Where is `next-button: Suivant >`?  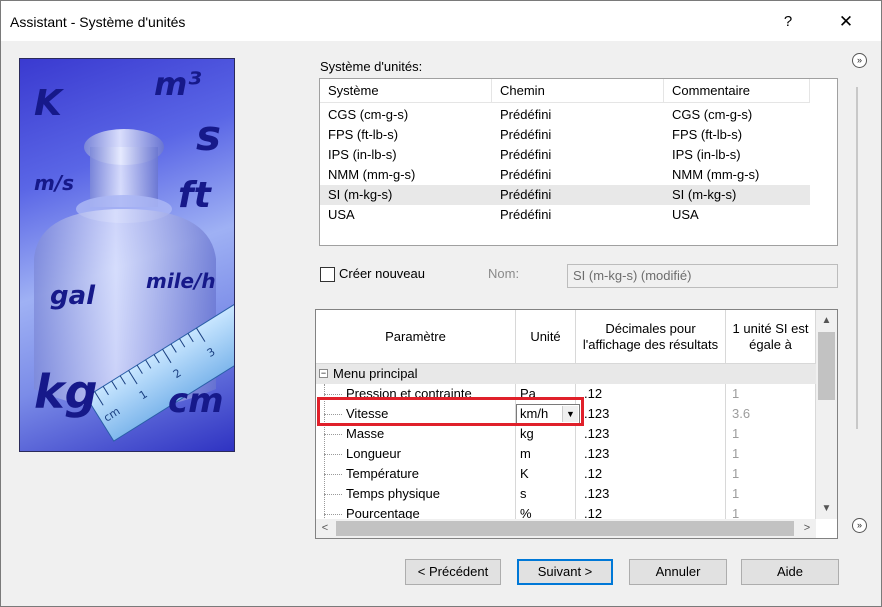
next-button: Suivant > is located at coordinates (565, 572).